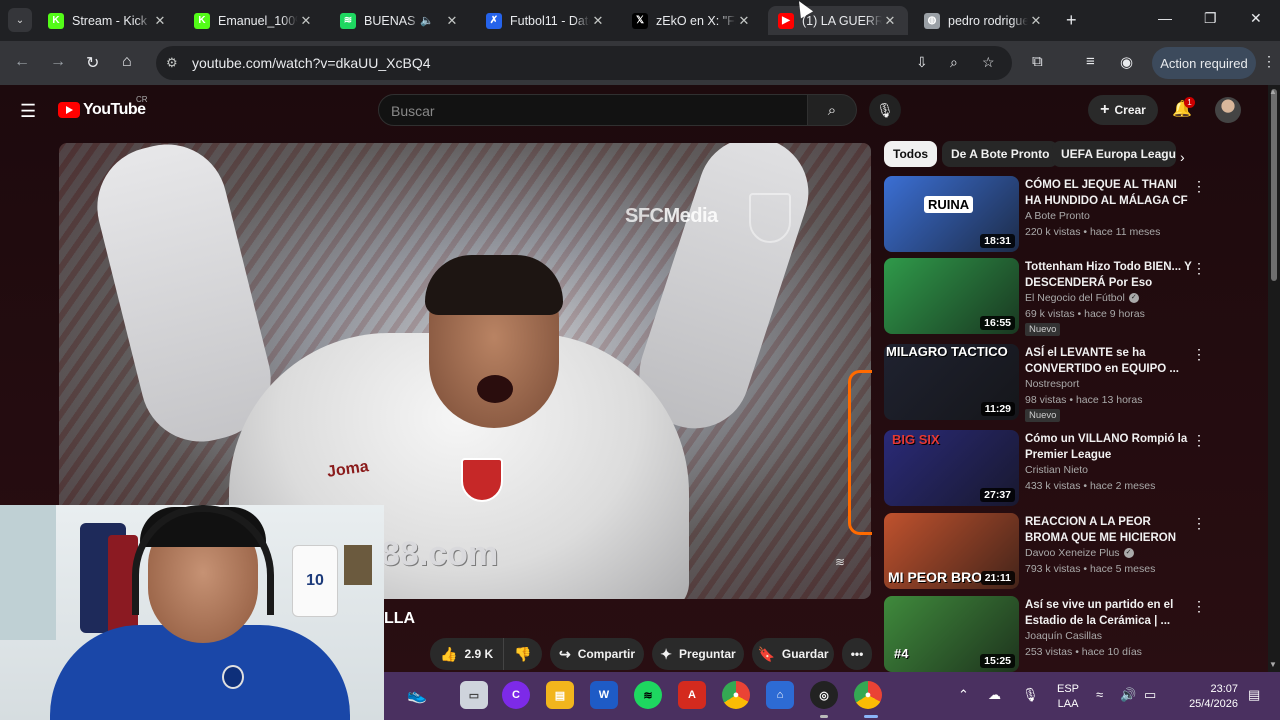 This screenshot has height=720, width=1280. What do you see at coordinates (560, 695) in the screenshot?
I see `folder-icon: ▤` at bounding box center [560, 695].